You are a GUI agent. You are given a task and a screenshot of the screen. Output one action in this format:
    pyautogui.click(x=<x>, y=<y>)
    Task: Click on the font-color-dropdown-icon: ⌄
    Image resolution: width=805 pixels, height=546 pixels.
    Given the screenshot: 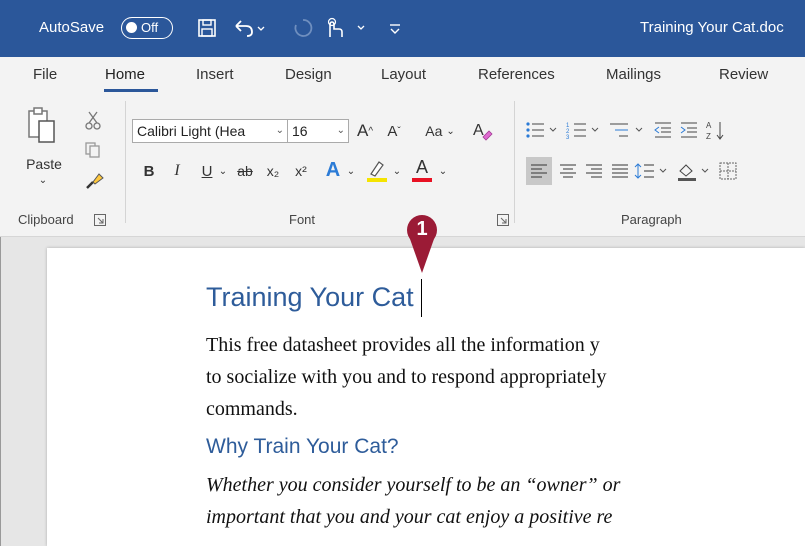 What is the action you would take?
    pyautogui.click(x=443, y=171)
    